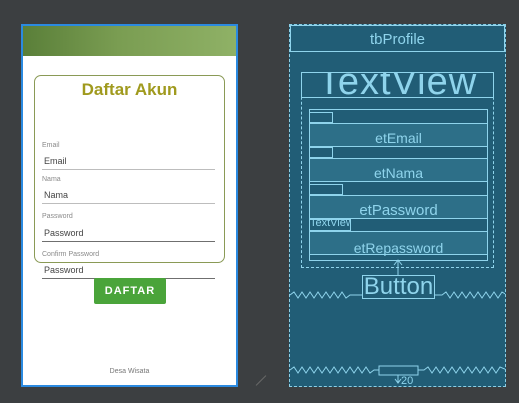 This screenshot has height=403, width=519. I want to click on bp-password-label-box, so click(326, 189).